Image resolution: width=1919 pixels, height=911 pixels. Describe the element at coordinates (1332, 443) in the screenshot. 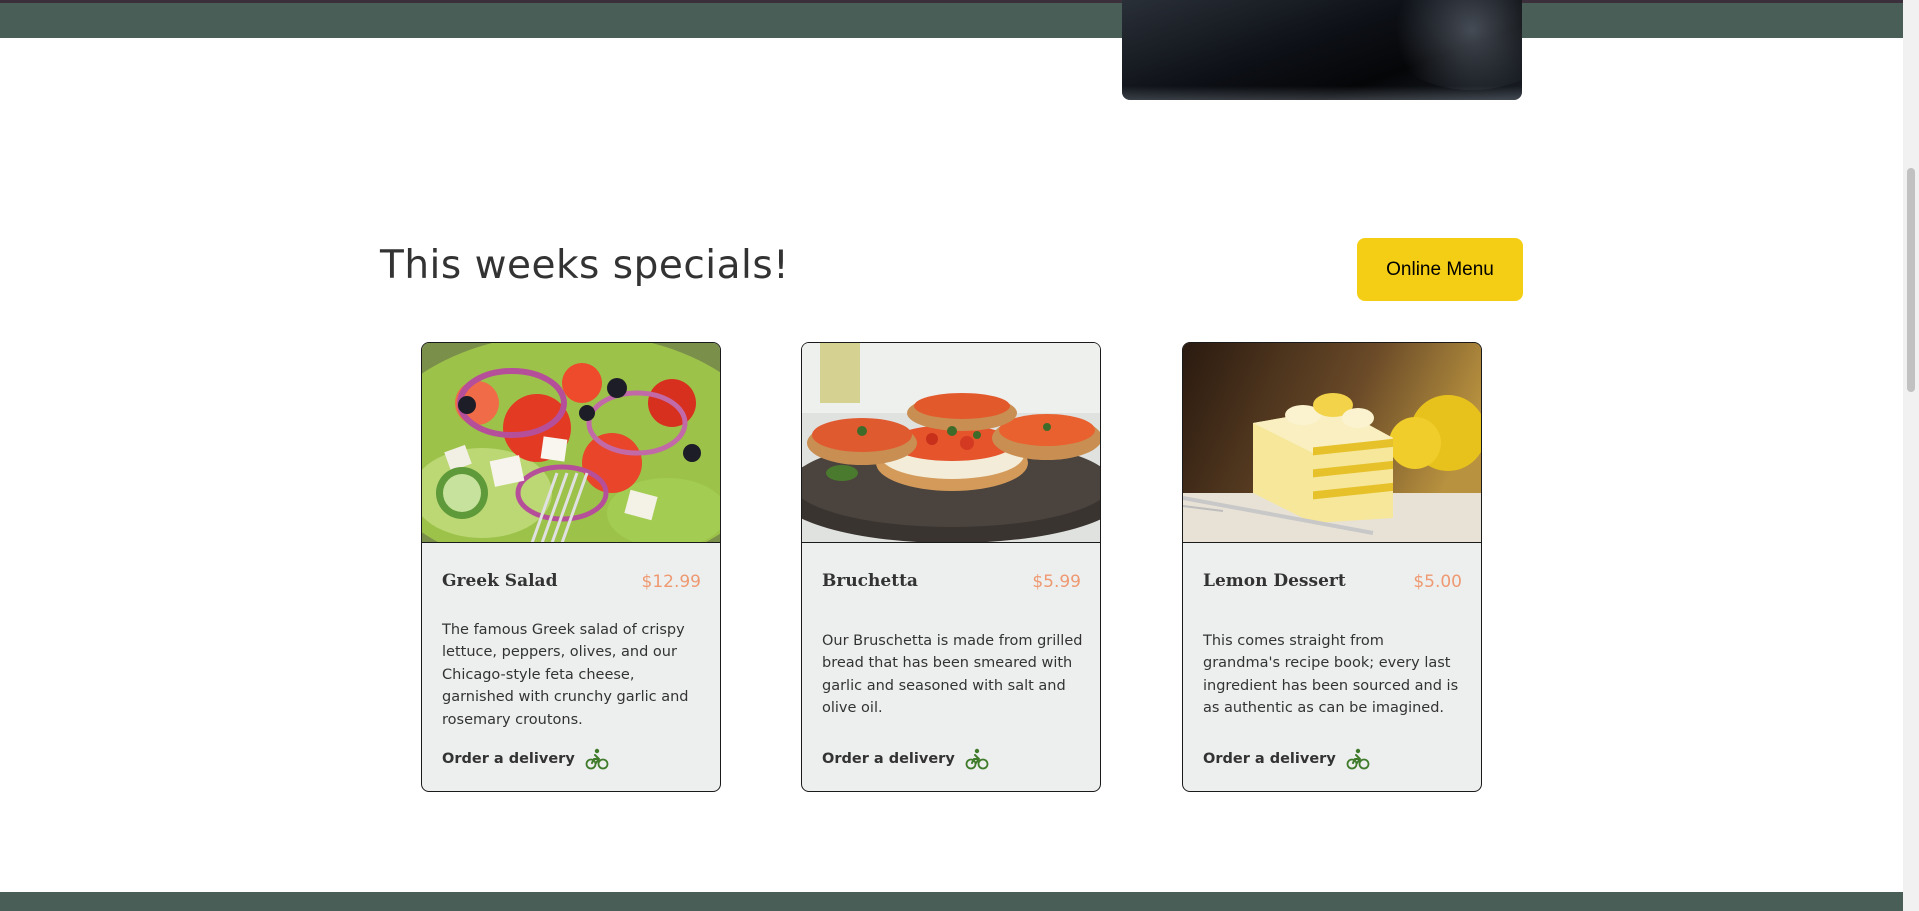

I see `lemon-dessert-image` at that location.